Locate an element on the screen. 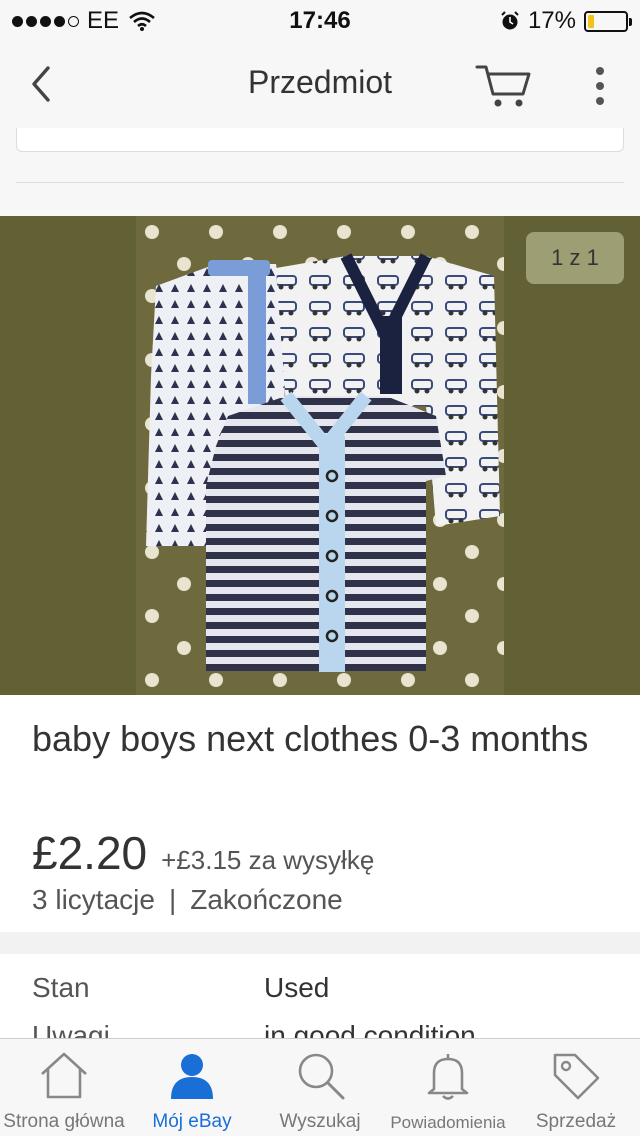  battery-level is located at coordinates (591, 21).